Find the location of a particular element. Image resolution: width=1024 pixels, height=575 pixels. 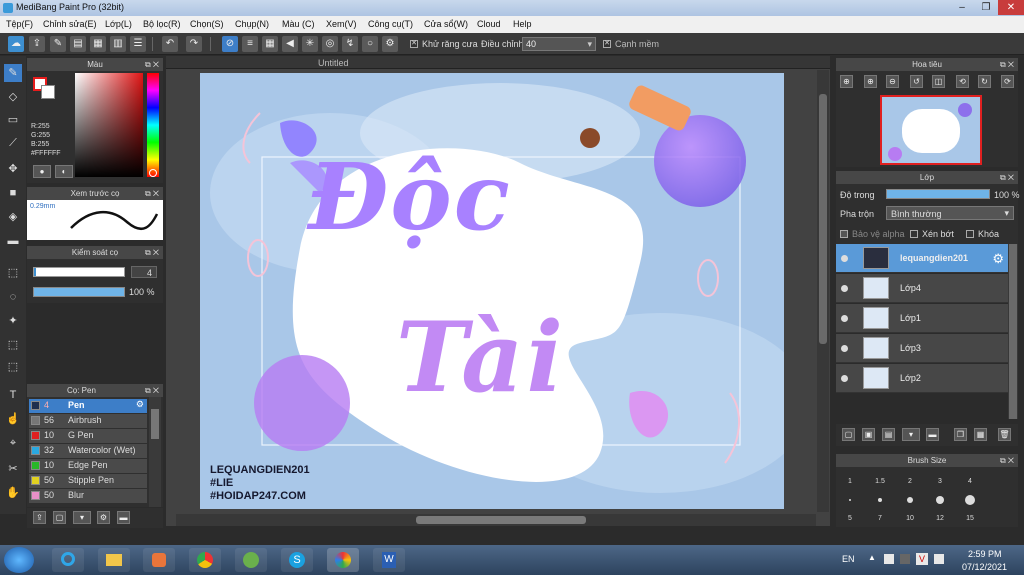

undo-icon: ↶ is located at coordinates (170, 44).